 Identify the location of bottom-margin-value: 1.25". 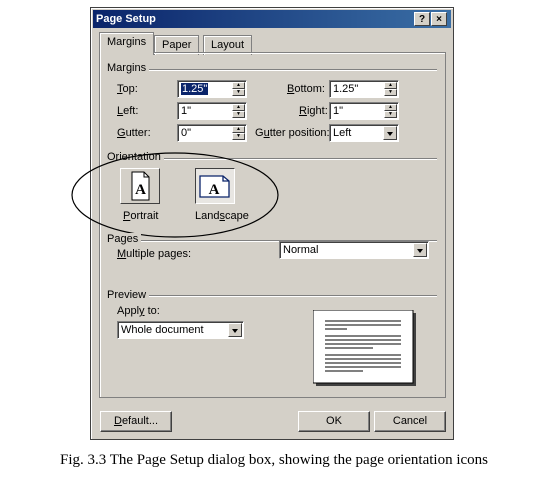
(346, 89).